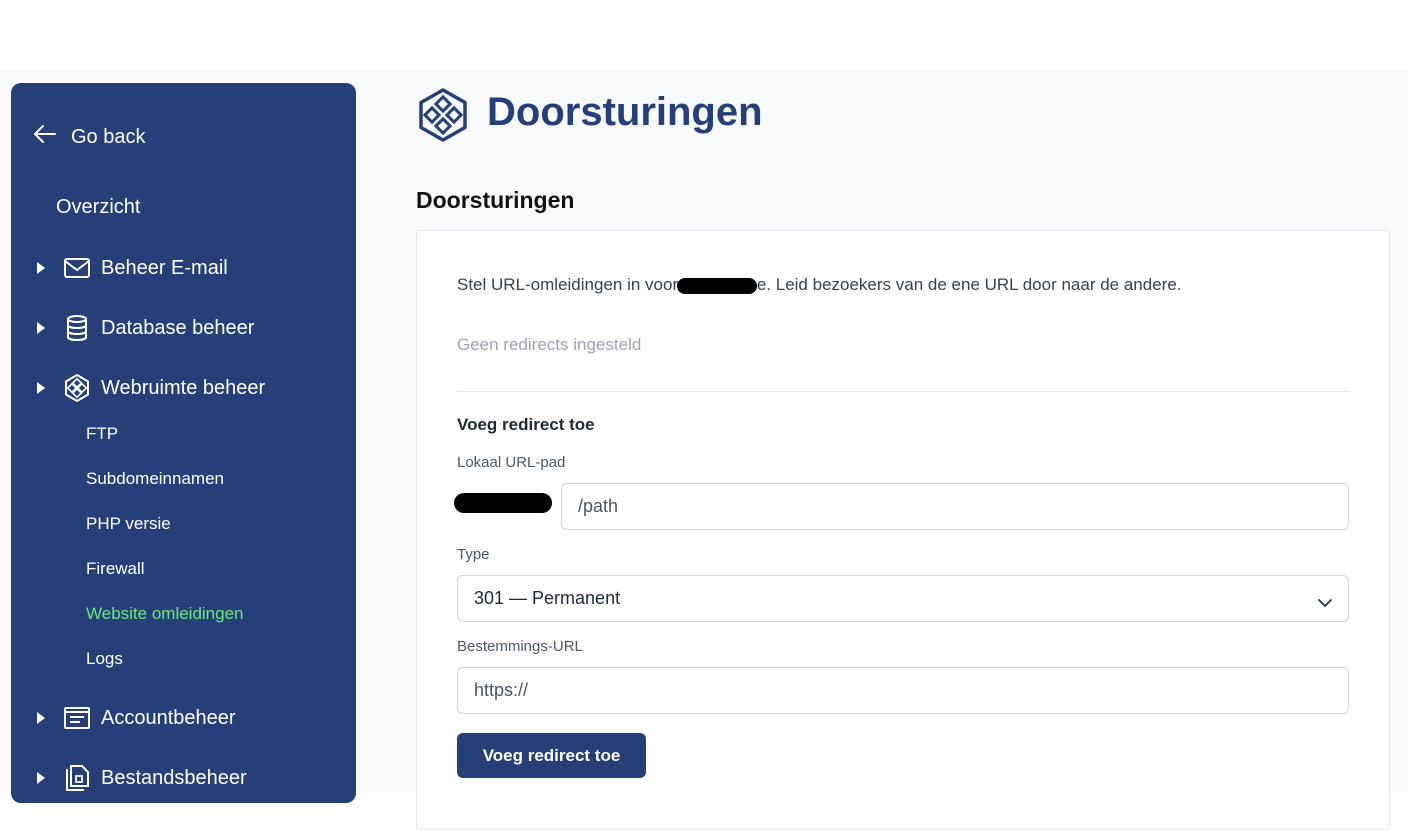 The width and height of the screenshot is (1408, 830). What do you see at coordinates (77, 328) in the screenshot?
I see `database-icon` at bounding box center [77, 328].